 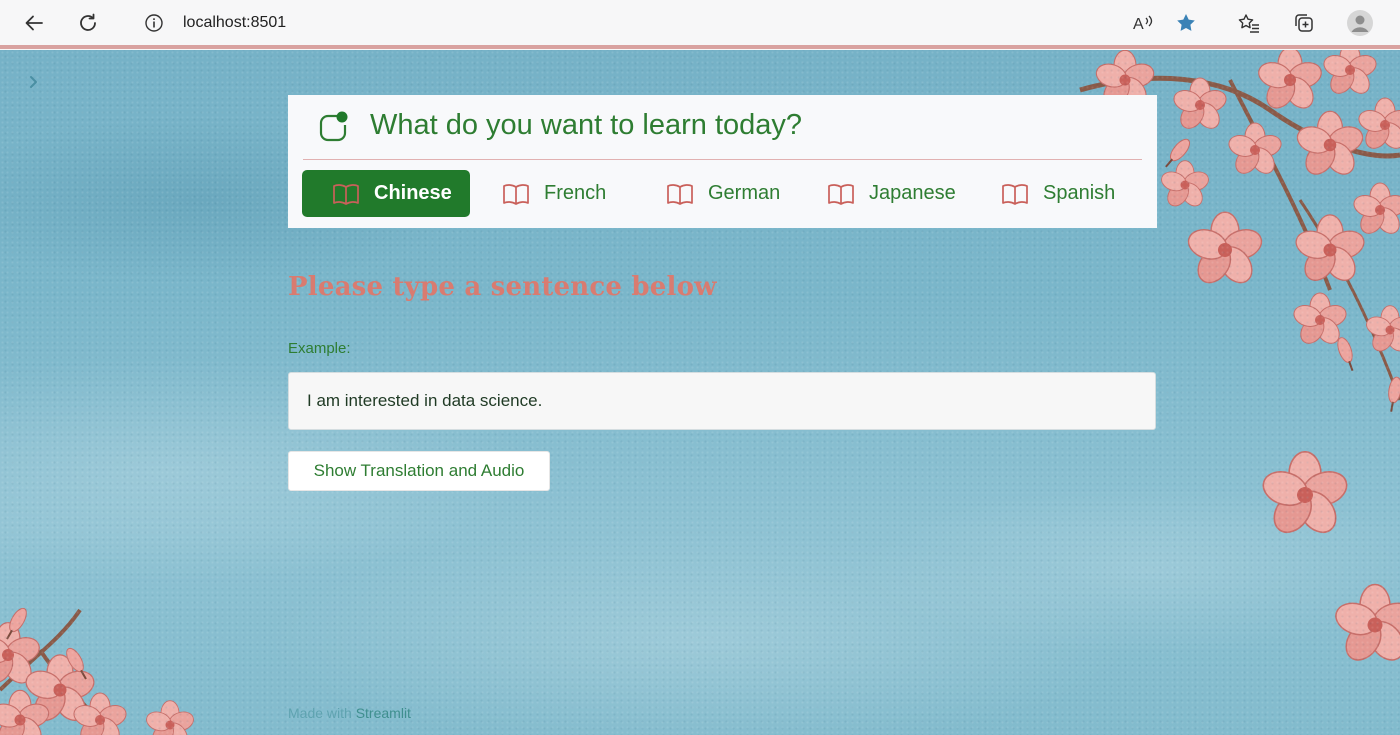 I want to click on svg-text: A, so click(x=1138, y=24).